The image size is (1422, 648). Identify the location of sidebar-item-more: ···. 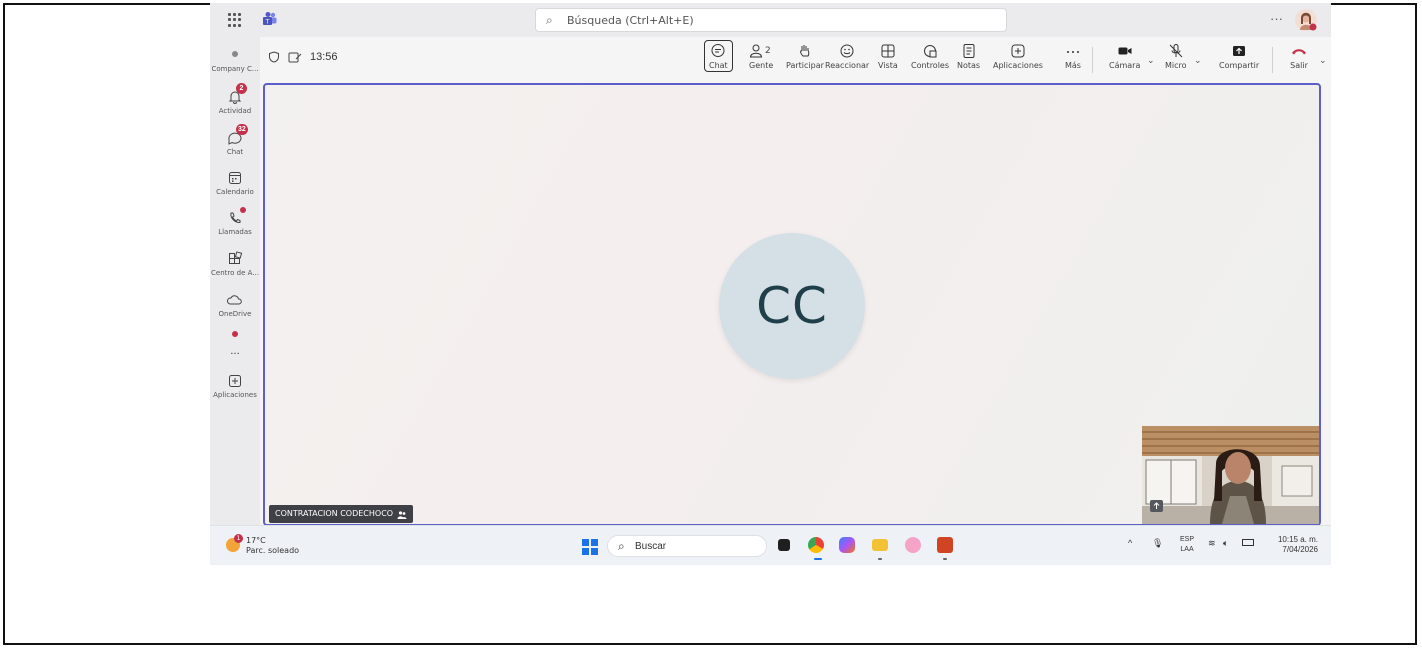
(235, 345).